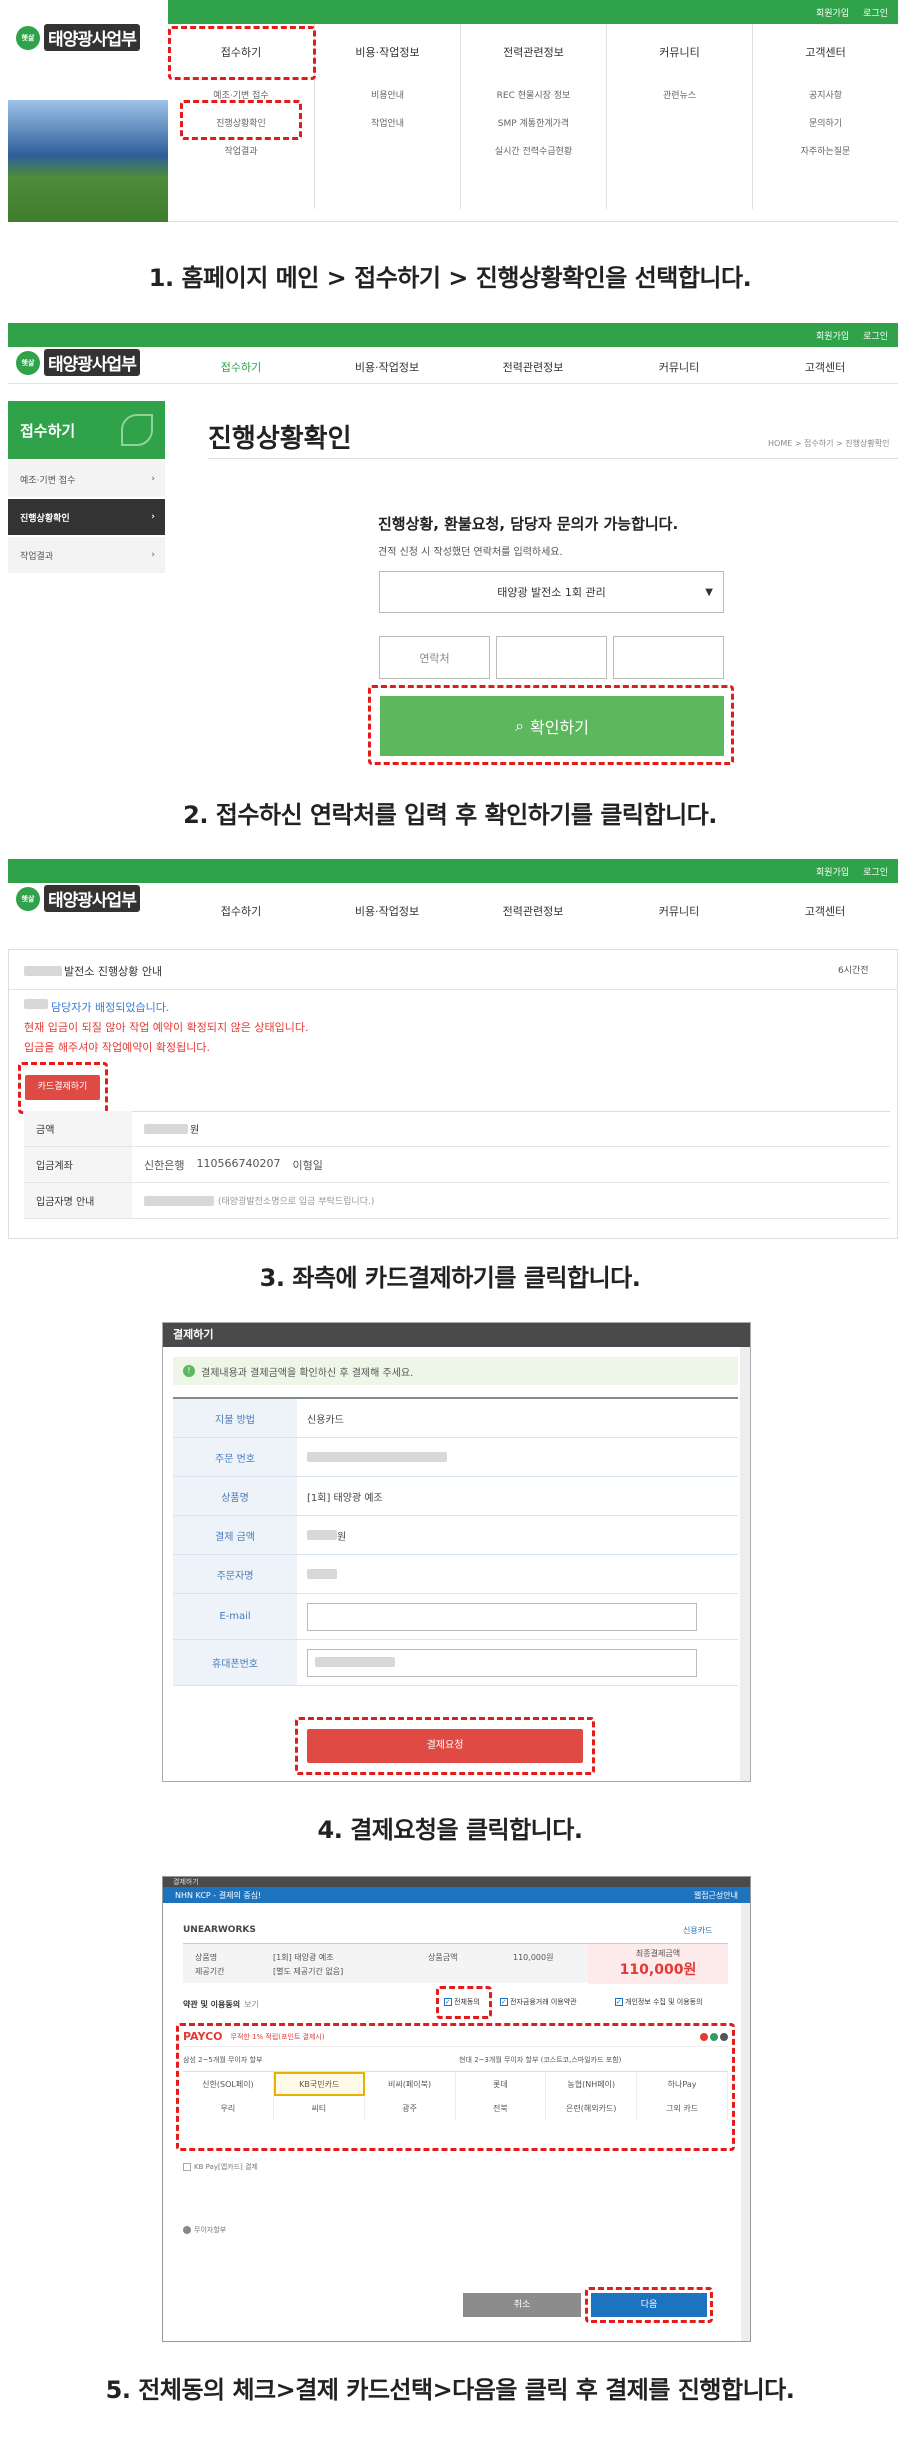 The image size is (900, 2439). What do you see at coordinates (682, 2108) in the screenshot?
I see `card-other: 그외 카드` at bounding box center [682, 2108].